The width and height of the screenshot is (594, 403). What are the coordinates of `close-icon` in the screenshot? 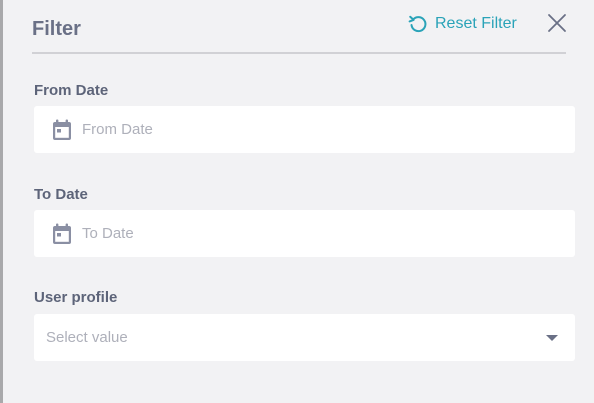 It's located at (557, 23).